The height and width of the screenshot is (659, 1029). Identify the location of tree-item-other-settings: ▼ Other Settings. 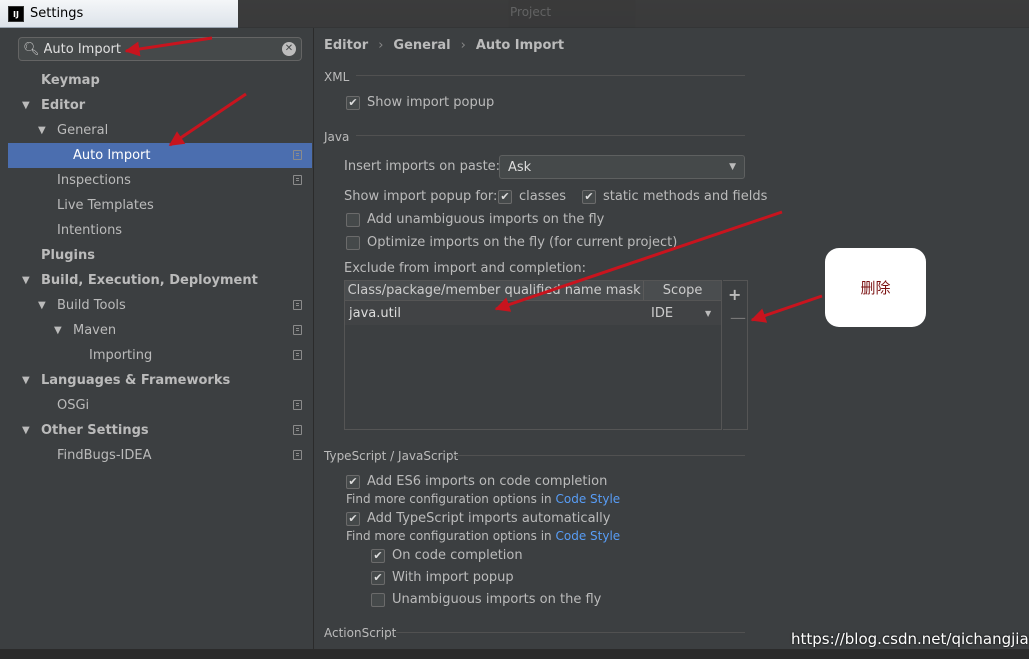
(160, 430).